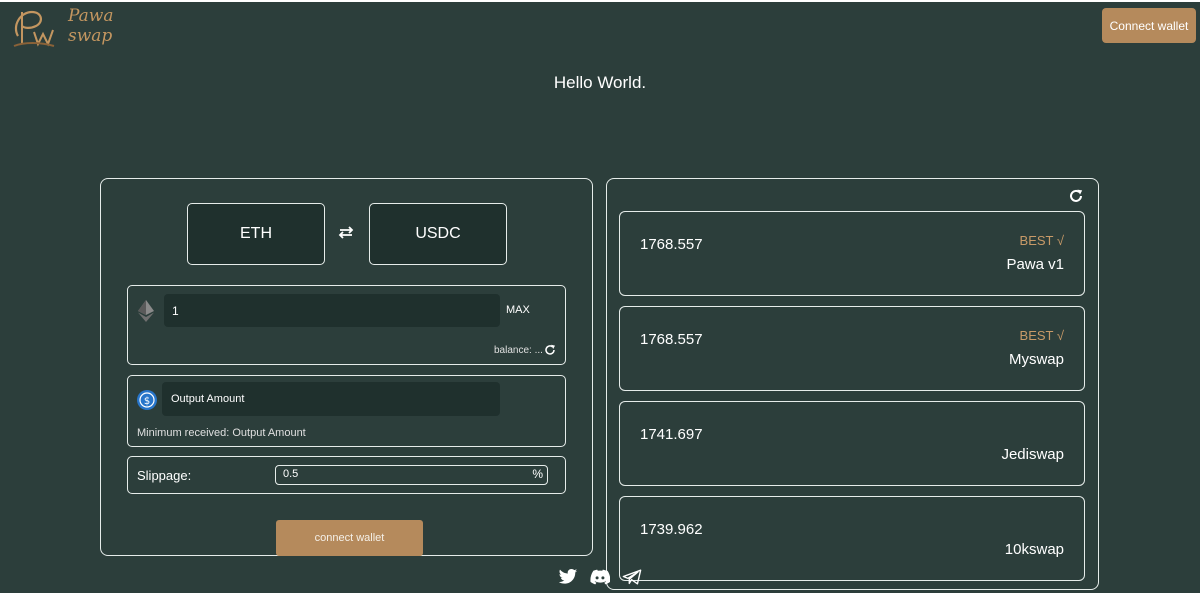  What do you see at coordinates (221, 433) in the screenshot?
I see `minimum-received-text: Minimum received: Output Amount` at bounding box center [221, 433].